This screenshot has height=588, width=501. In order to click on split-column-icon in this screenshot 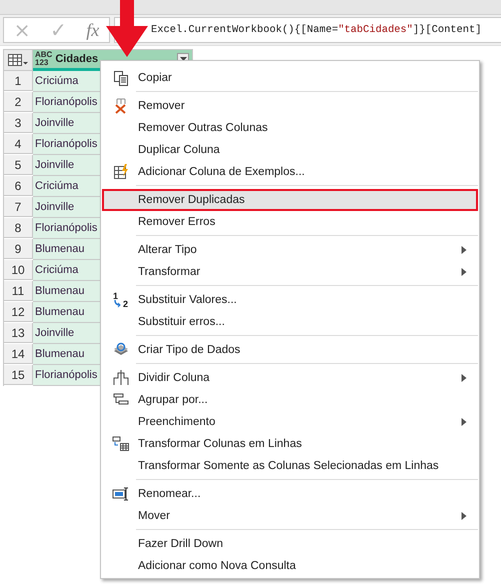, I will do `click(121, 378)`.